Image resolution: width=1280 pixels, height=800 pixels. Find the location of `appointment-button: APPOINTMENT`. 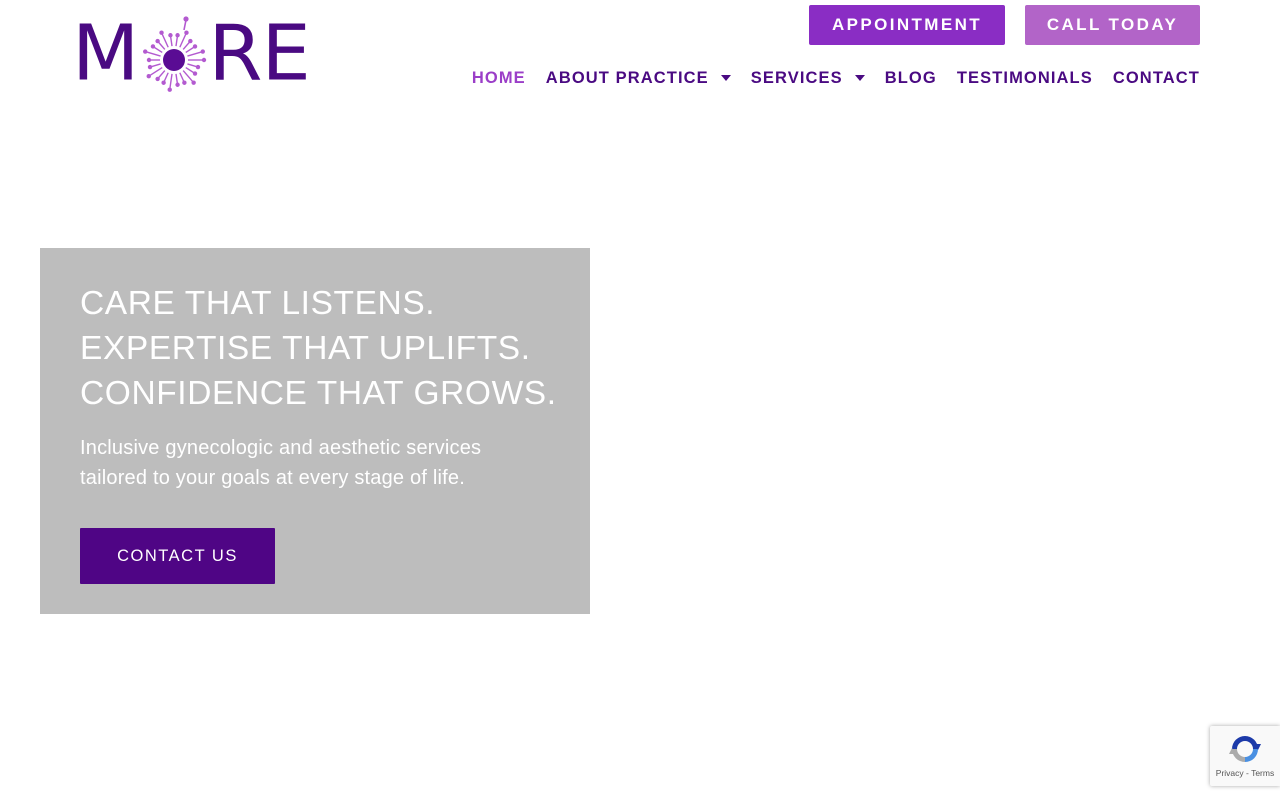

appointment-button: APPOINTMENT is located at coordinates (907, 25).